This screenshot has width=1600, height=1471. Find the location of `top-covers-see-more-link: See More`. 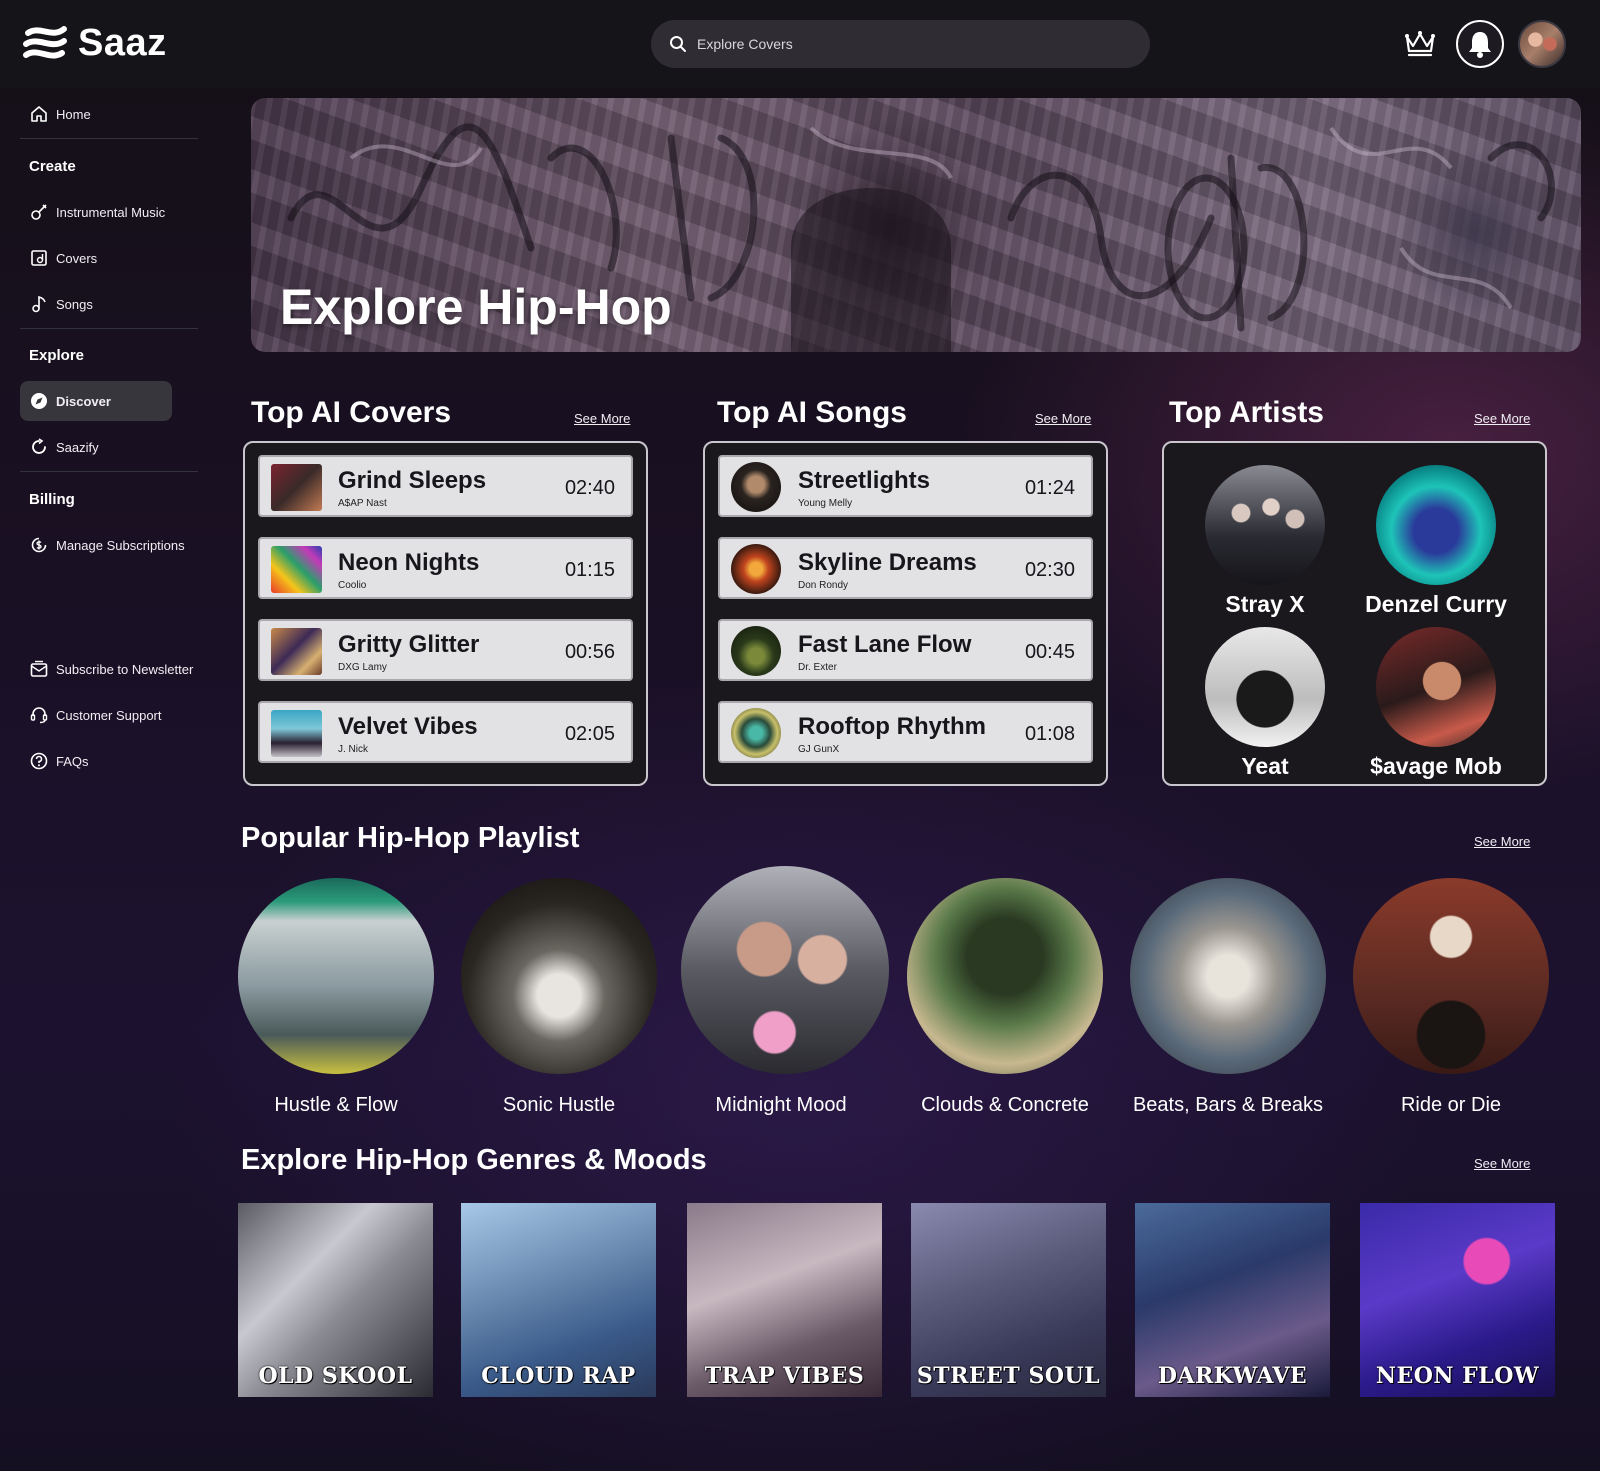

top-covers-see-more-link: See More is located at coordinates (602, 418).